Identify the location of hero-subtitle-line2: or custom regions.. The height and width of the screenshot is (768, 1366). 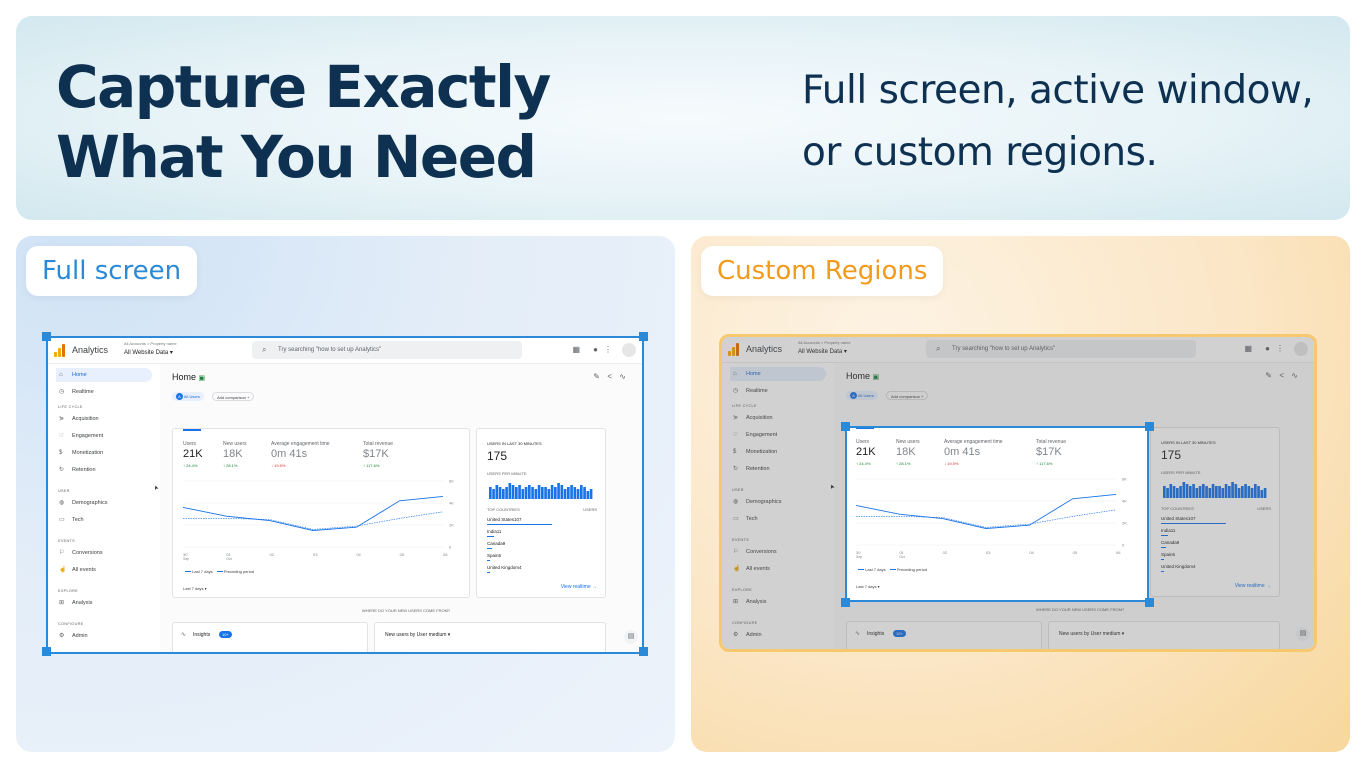
(980, 152).